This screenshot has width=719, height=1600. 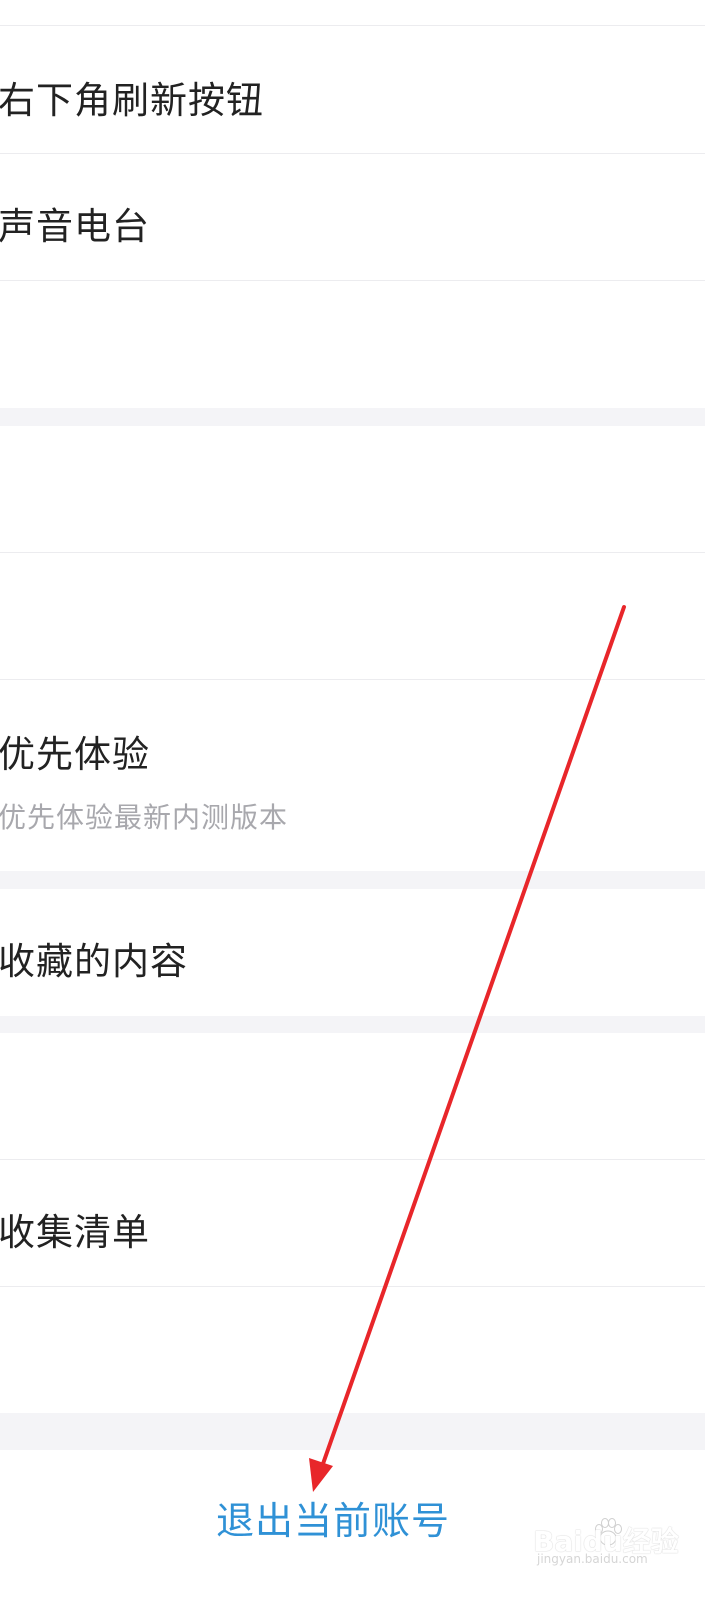 I want to click on watermark-logo: Baidu经验 jingyan.baidu.com, so click(x=616, y=1546).